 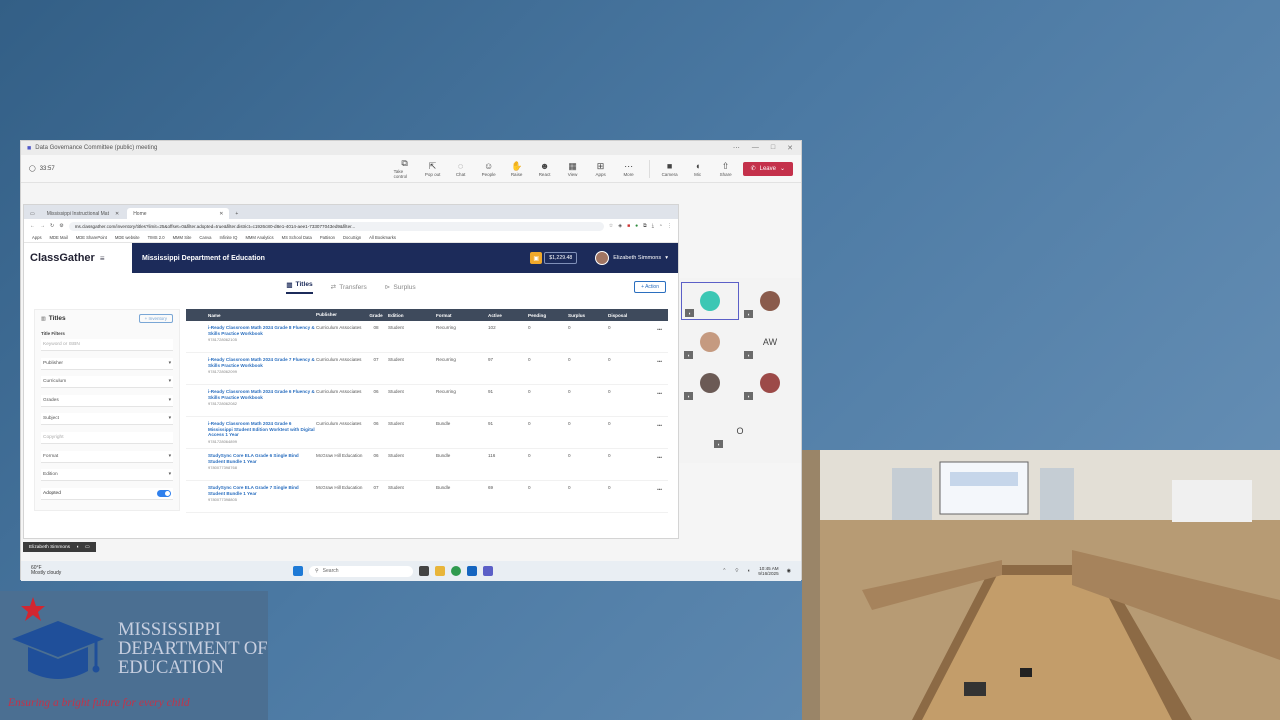 I want to click on forward-icon: →, so click(x=42, y=226).